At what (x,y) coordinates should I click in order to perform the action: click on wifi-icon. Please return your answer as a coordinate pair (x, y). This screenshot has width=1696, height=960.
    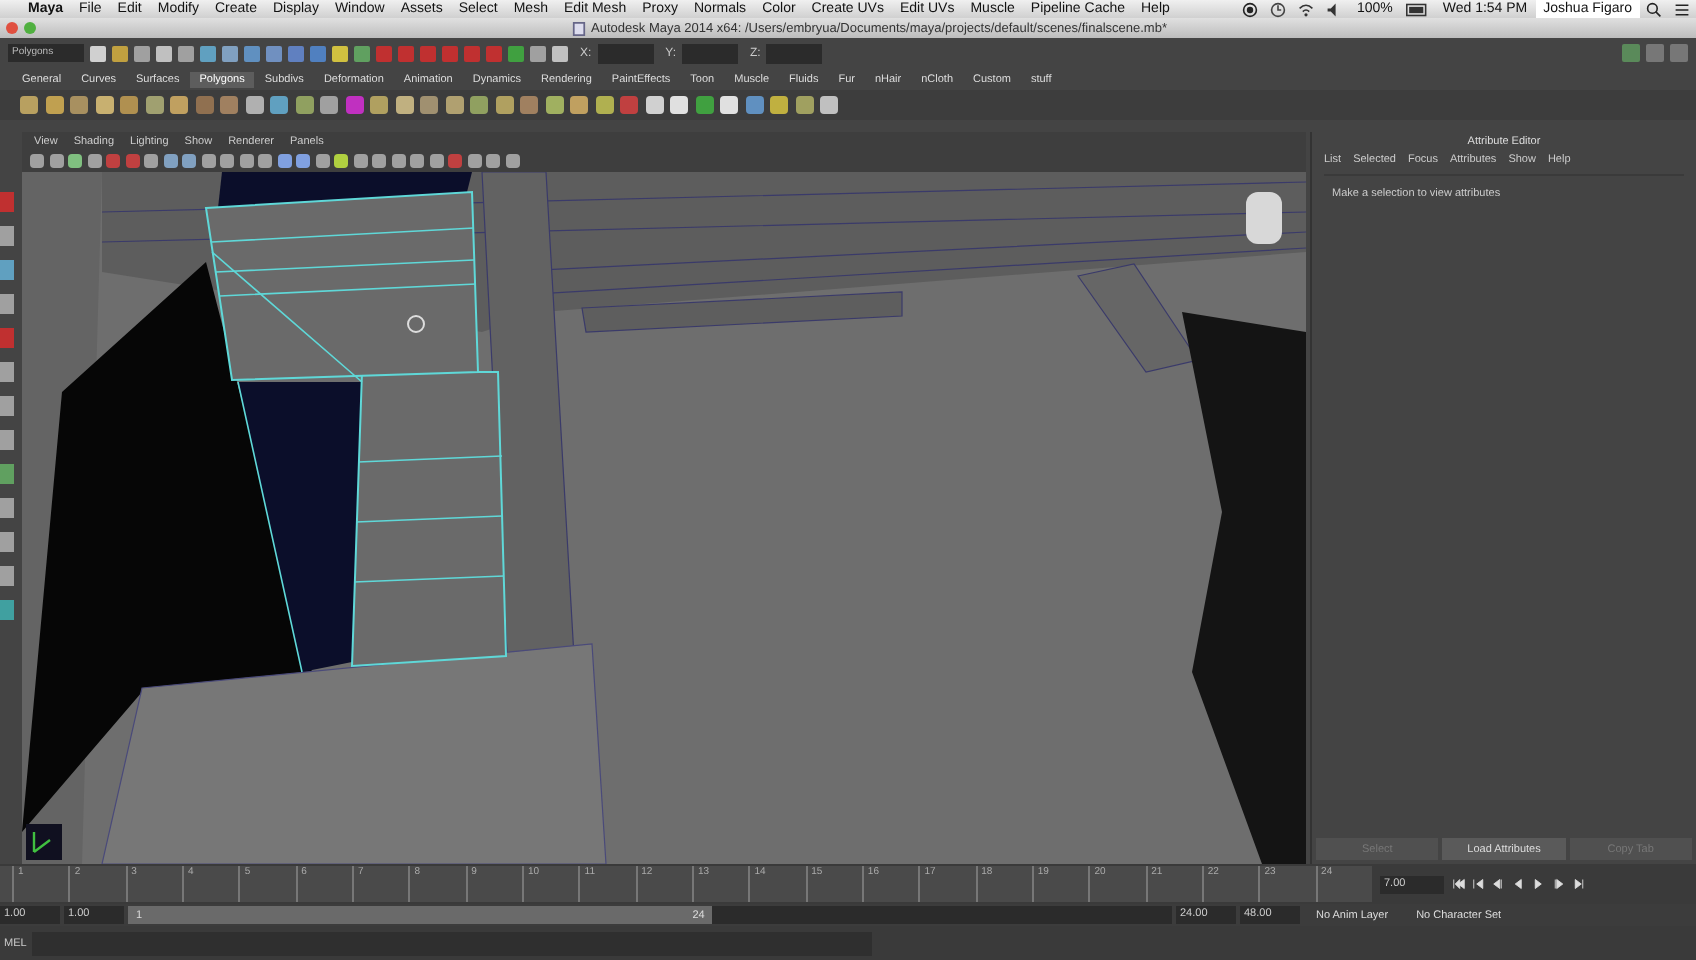
    Looking at the image, I should click on (1306, 9).